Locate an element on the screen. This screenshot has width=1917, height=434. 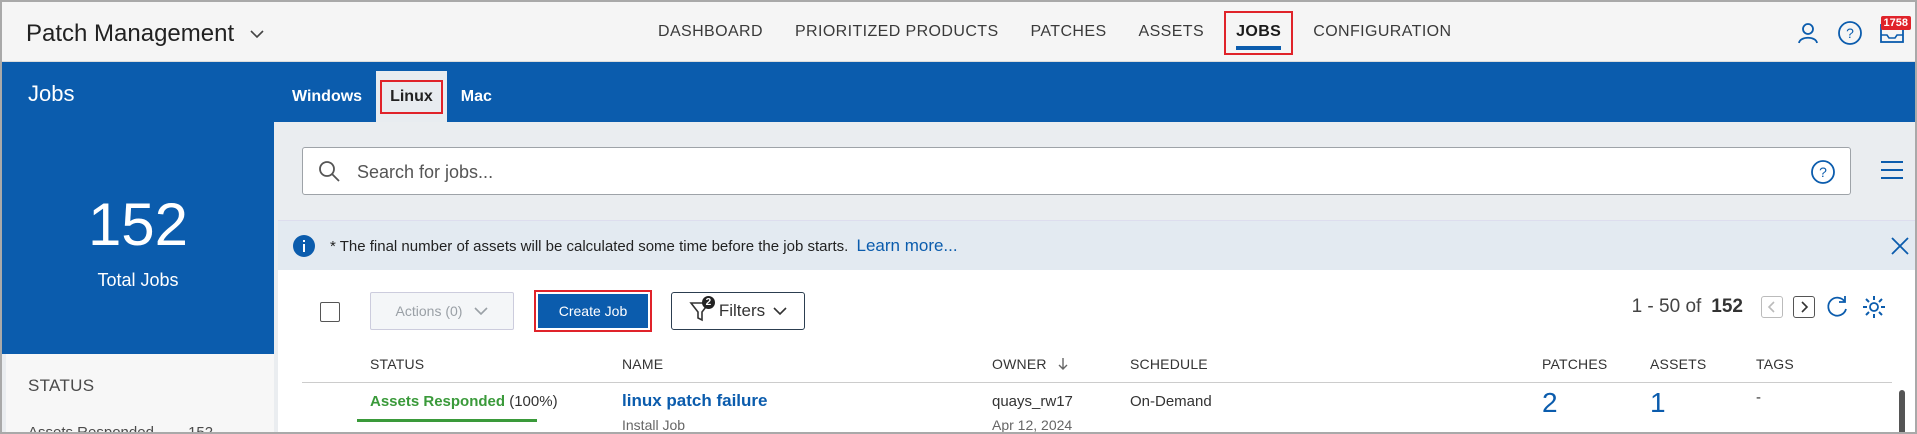
tab-linux: Linux is located at coordinates (411, 96).